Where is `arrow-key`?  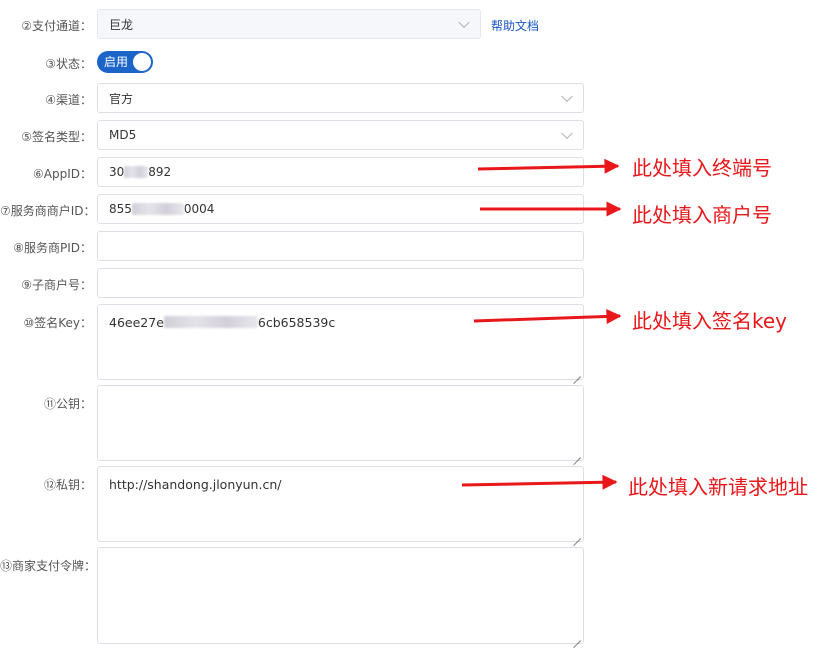 arrow-key is located at coordinates (547, 316).